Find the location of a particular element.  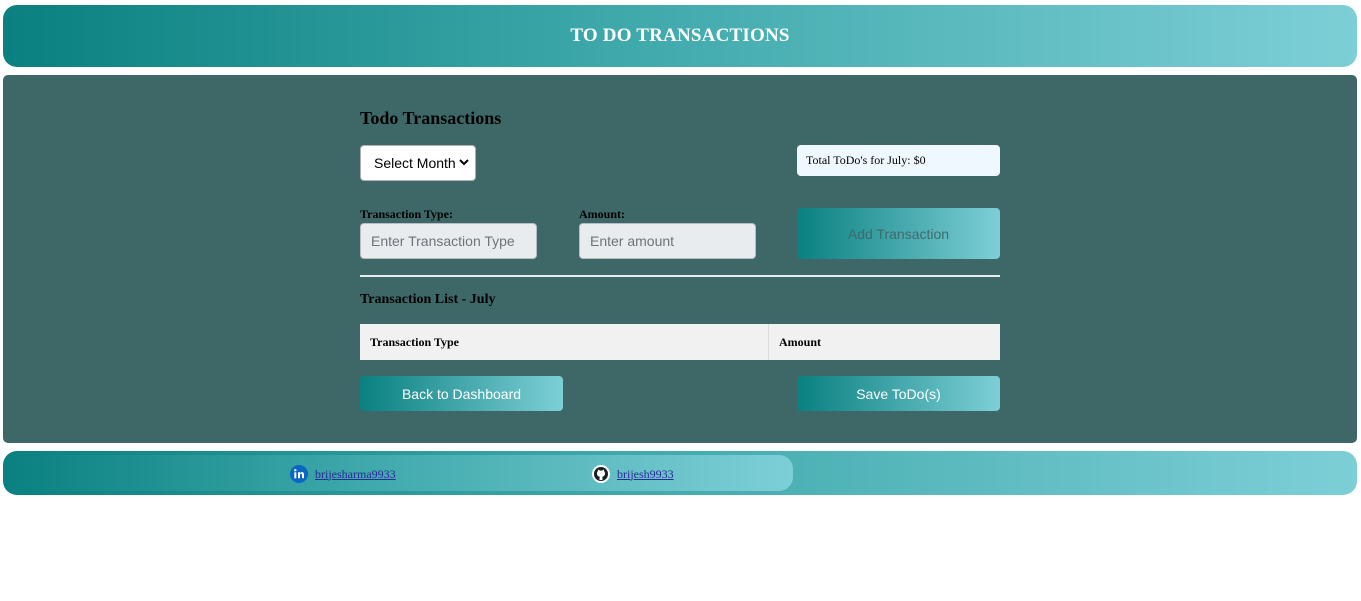

page-title: TO DO TRANSACTIONS is located at coordinates (680, 35).